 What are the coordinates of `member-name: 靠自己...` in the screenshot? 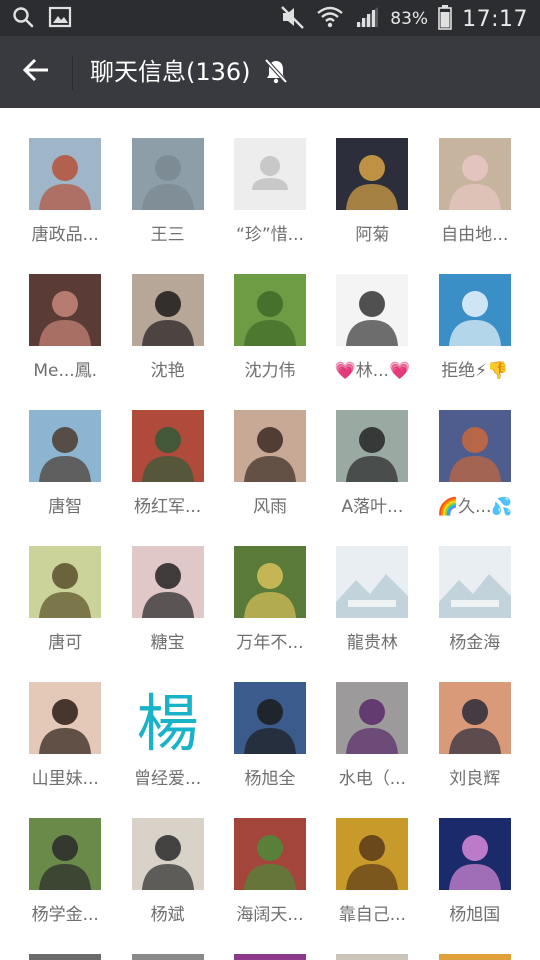 It's located at (372, 915).